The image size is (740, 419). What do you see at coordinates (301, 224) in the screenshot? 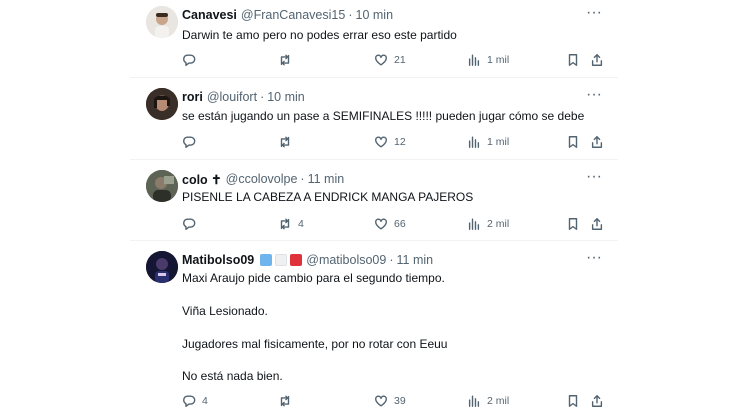
I see `retweet-count: 4` at bounding box center [301, 224].